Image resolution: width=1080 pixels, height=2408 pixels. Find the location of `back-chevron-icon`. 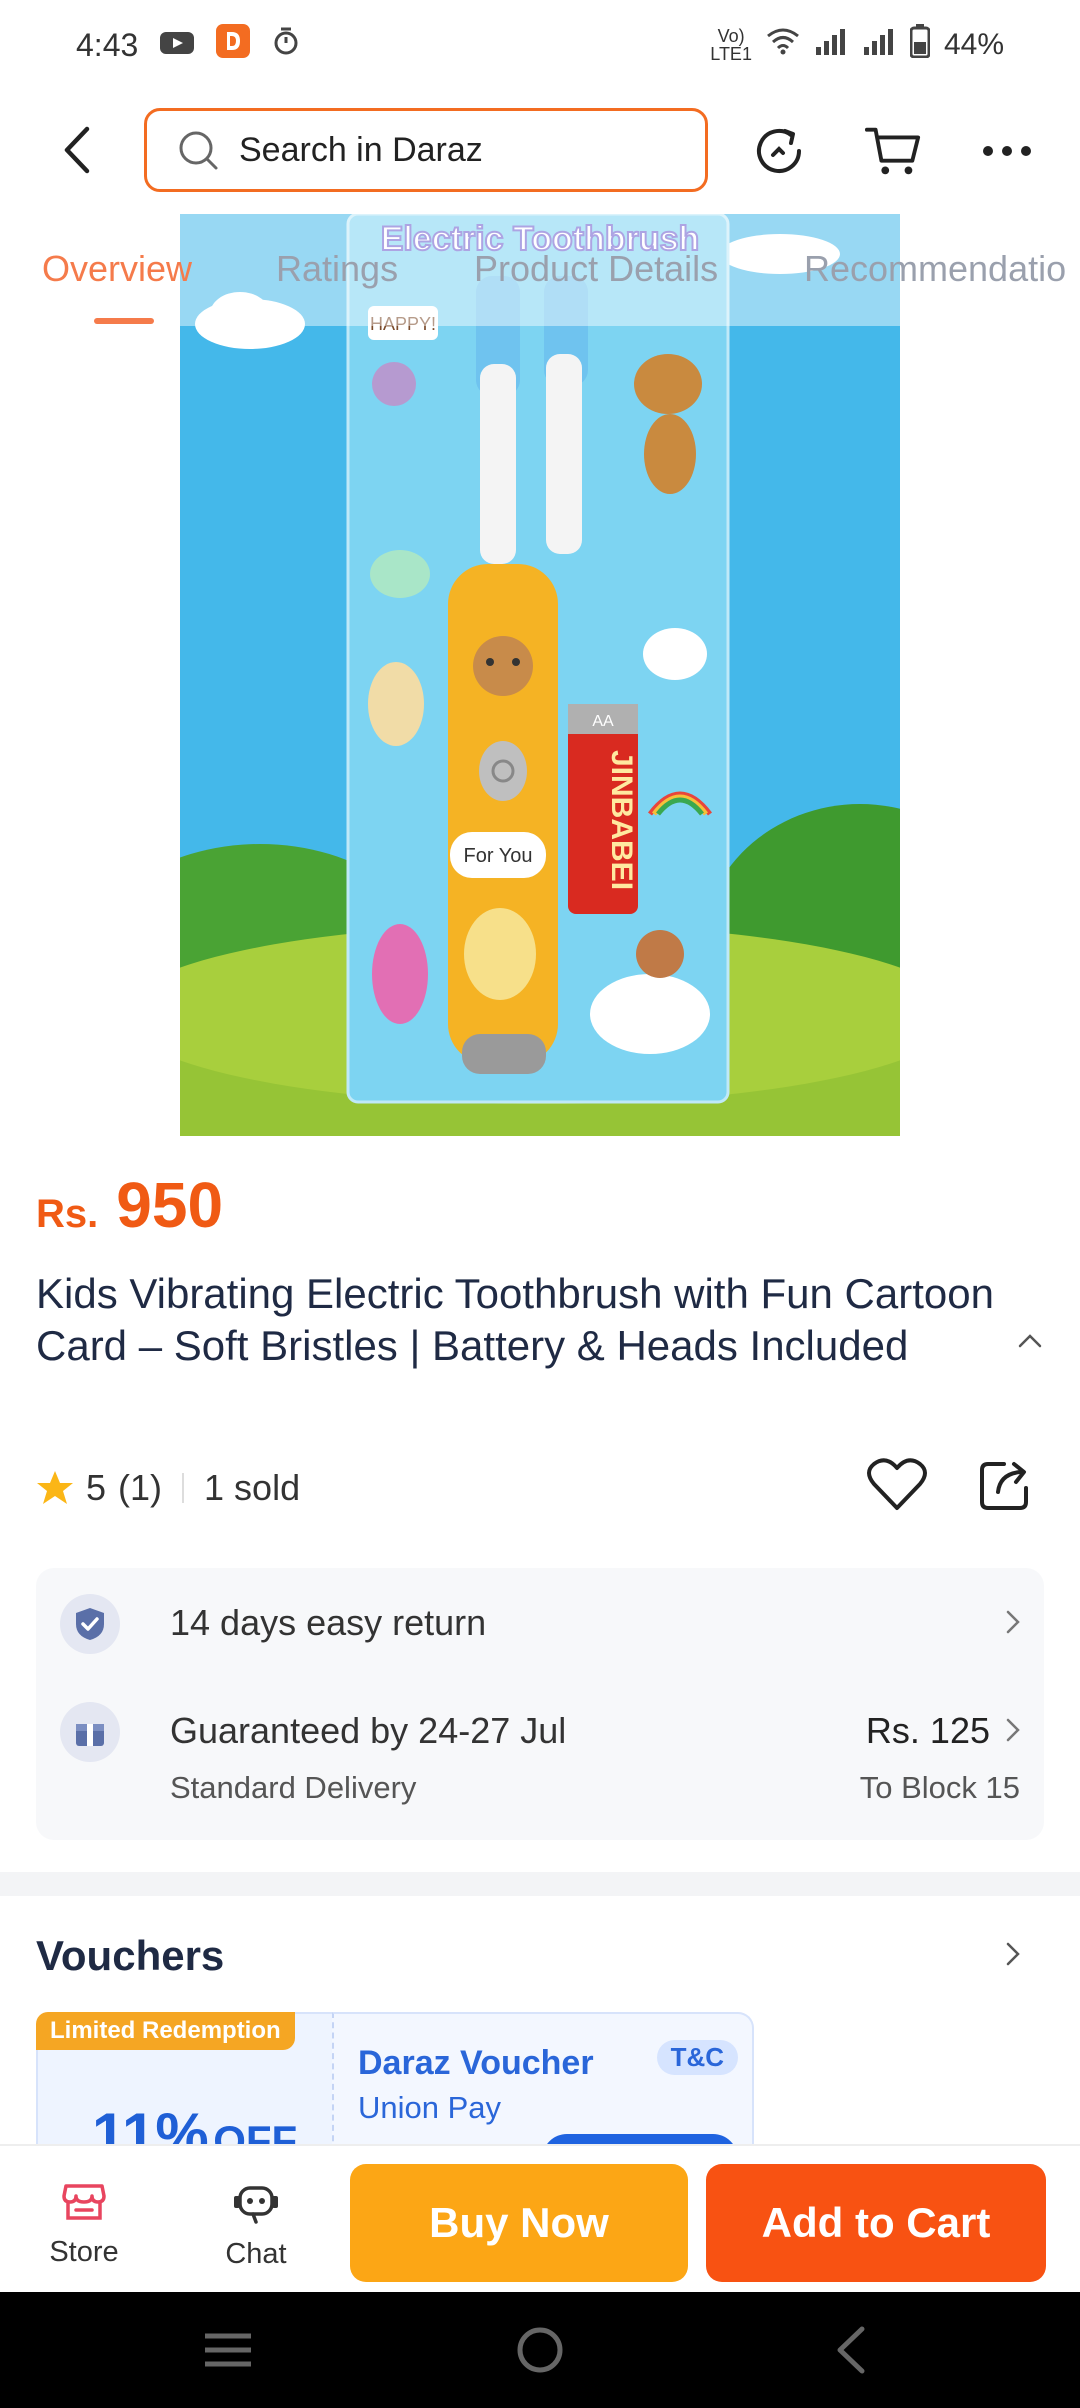

back-chevron-icon is located at coordinates (851, 2350).